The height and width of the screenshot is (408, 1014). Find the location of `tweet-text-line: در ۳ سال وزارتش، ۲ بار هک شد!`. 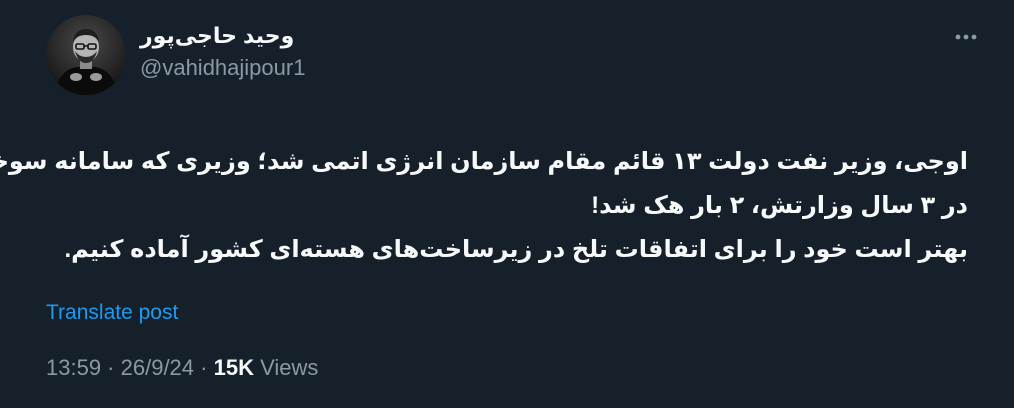

tweet-text-line: در ۳ سال وزارتش، ۲ بار هک شد! is located at coordinates (779, 205).